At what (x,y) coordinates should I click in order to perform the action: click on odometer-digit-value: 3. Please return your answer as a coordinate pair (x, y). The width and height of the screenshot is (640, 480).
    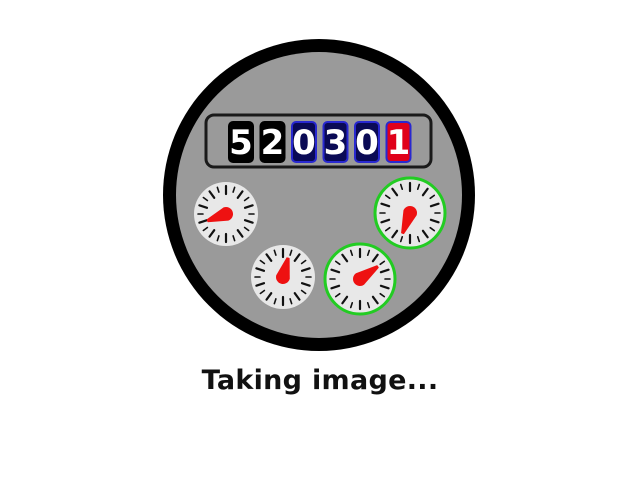
    Looking at the image, I should click on (336, 143).